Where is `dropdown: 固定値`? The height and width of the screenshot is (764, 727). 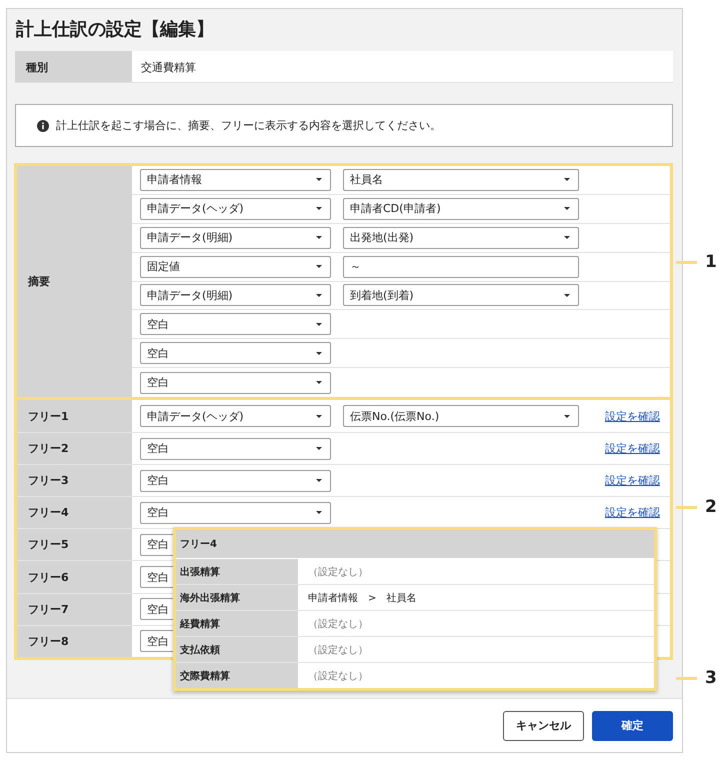 dropdown: 固定値 is located at coordinates (235, 267).